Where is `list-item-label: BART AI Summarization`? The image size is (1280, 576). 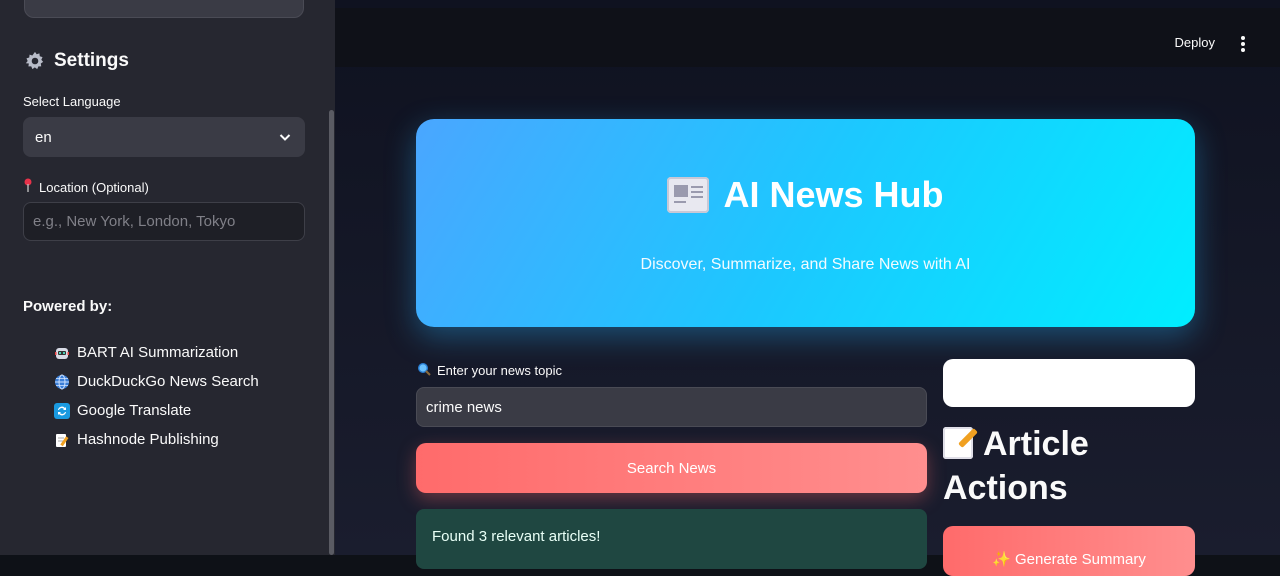 list-item-label: BART AI Summarization is located at coordinates (158, 352).